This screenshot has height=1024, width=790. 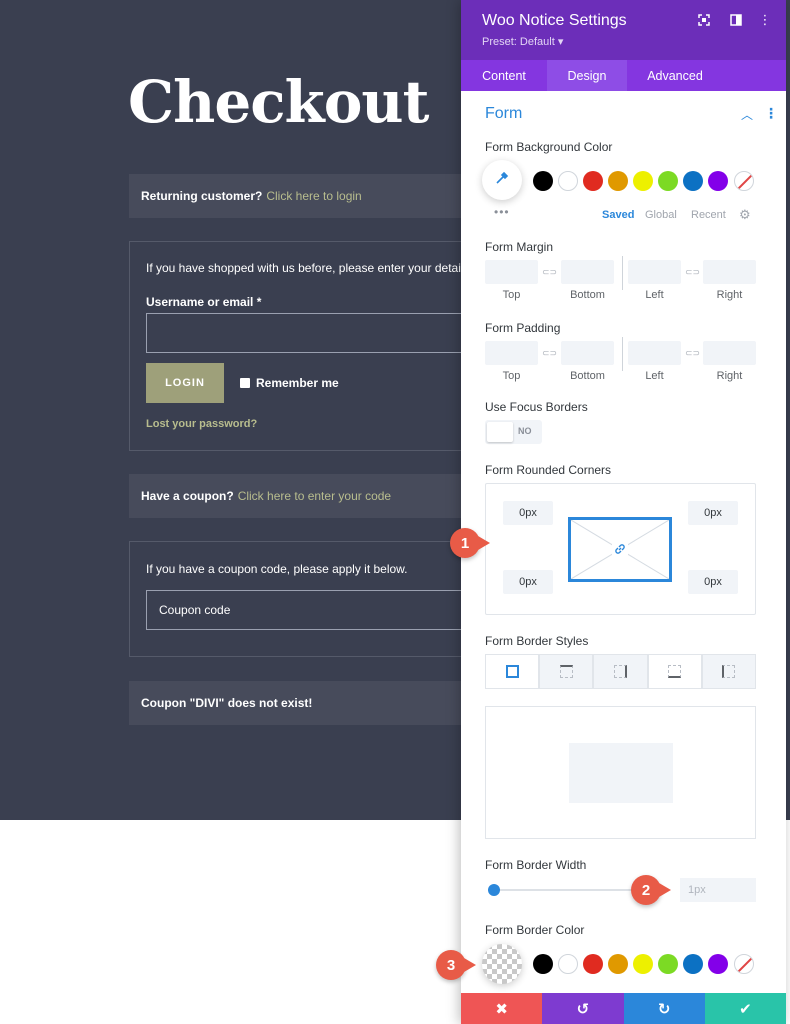 What do you see at coordinates (314, 496) in the screenshot?
I see `enter-coupon-link: Click here to enter your code` at bounding box center [314, 496].